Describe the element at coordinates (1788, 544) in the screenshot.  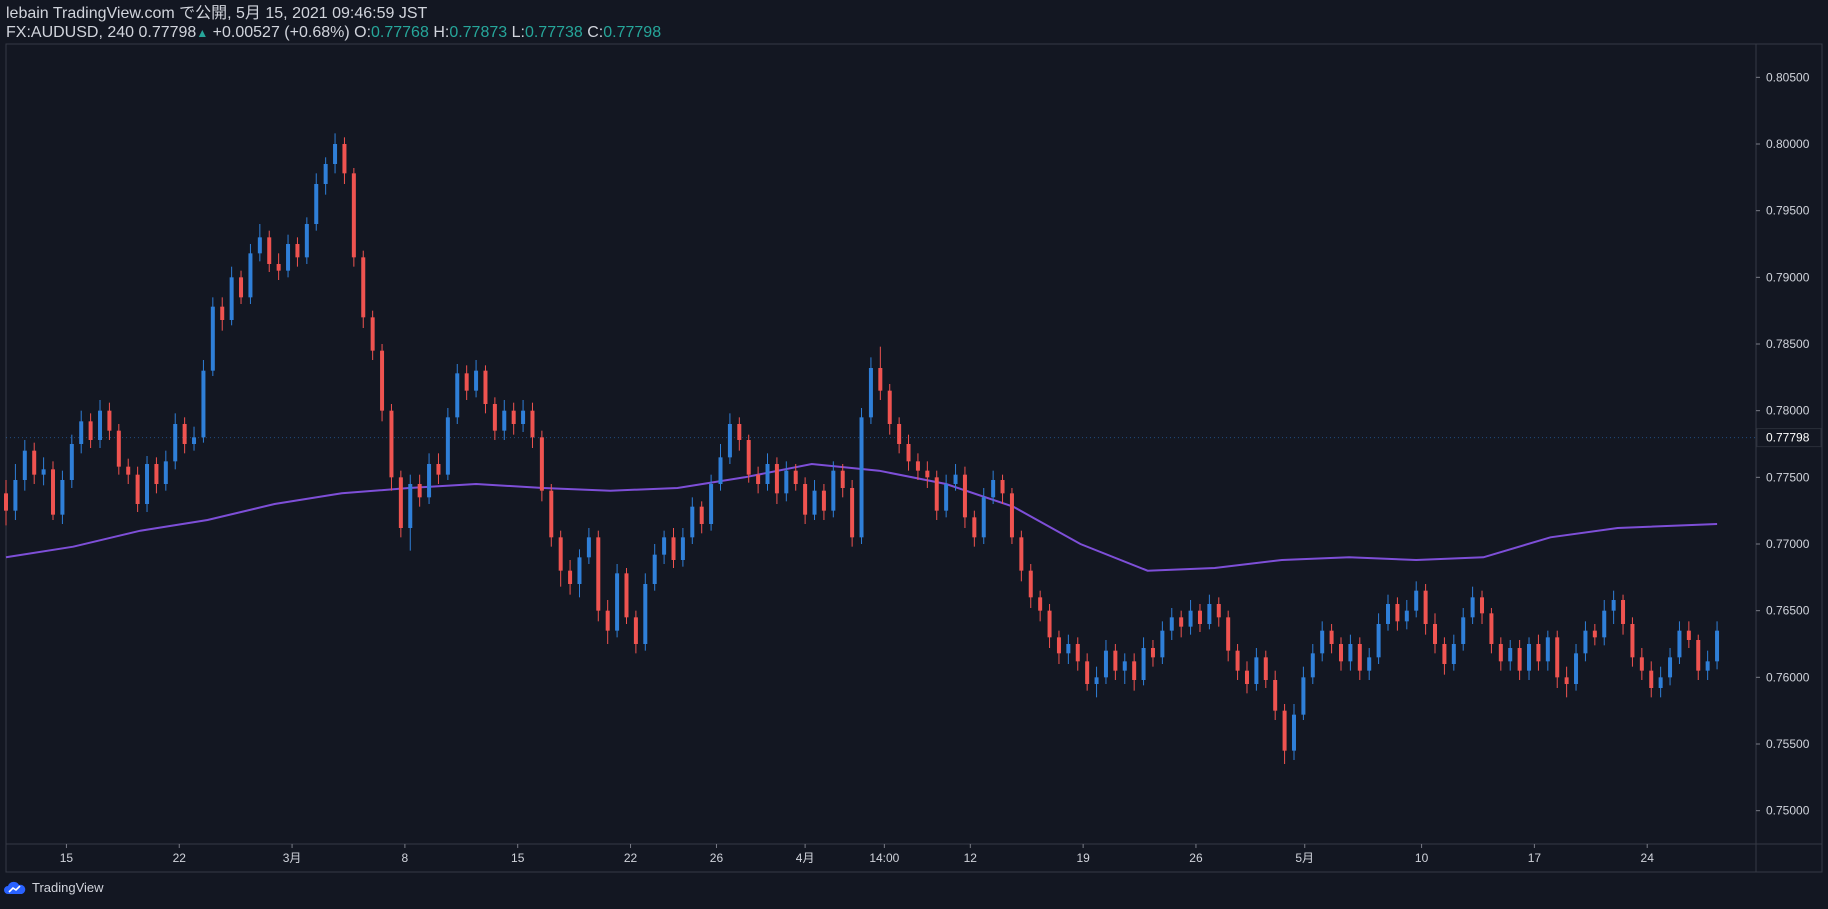
I see `y-tick-label: 0.77000` at that location.